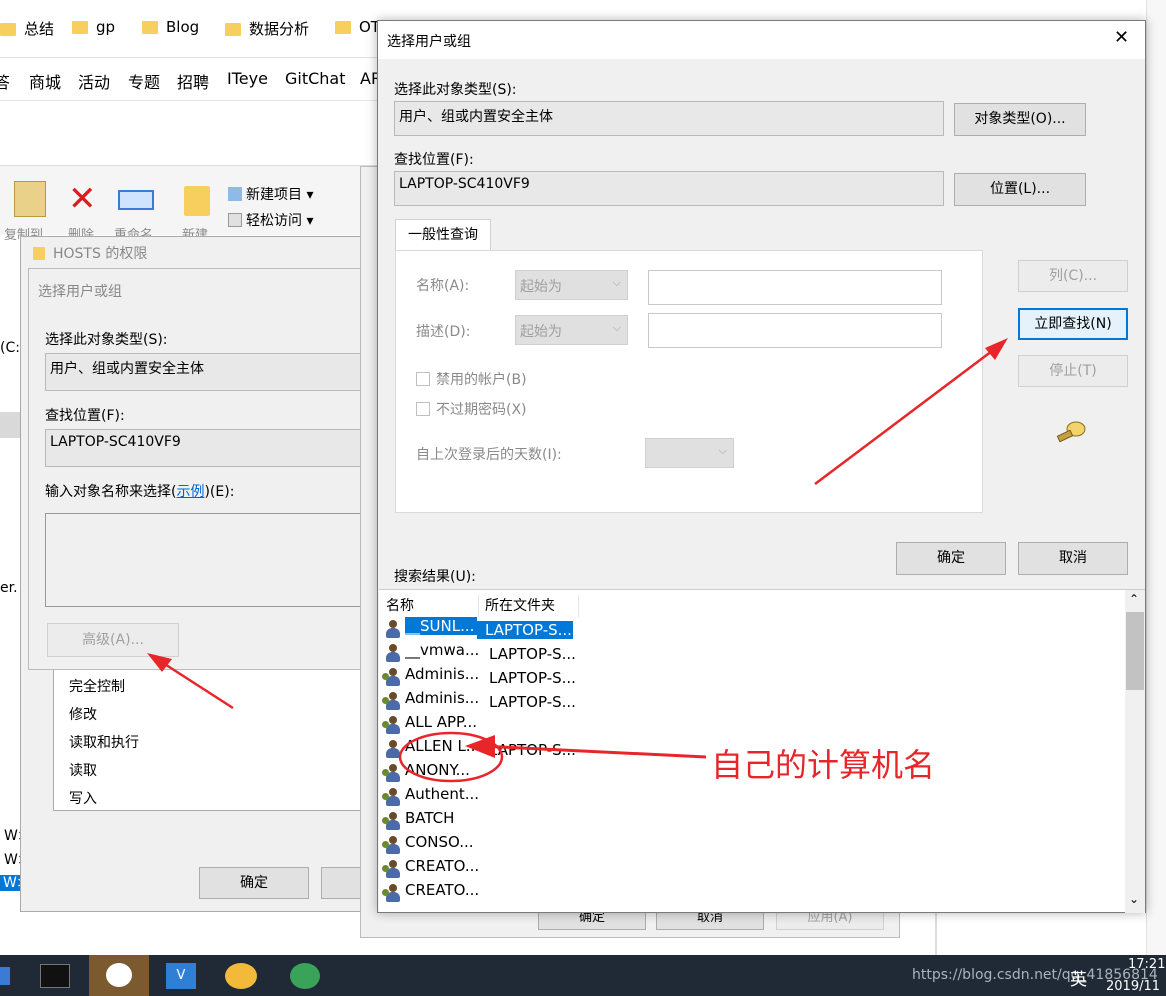 The image size is (1166, 996). I want to click on wechat-icon, so click(119, 975).